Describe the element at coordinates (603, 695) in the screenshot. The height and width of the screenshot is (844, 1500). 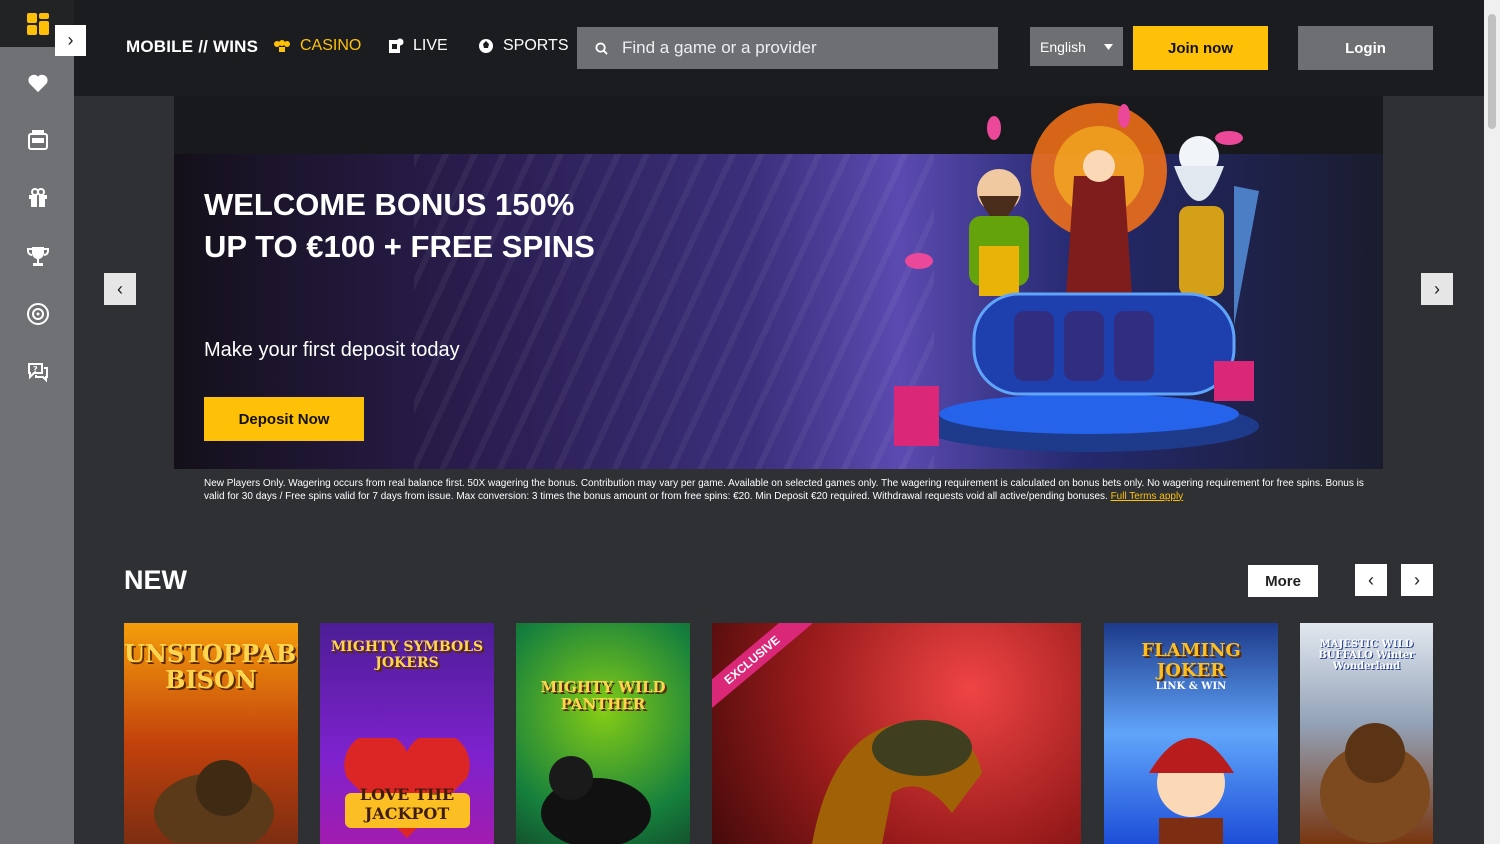
I see `game-title: MIGHTY WILD PANTHER` at that location.